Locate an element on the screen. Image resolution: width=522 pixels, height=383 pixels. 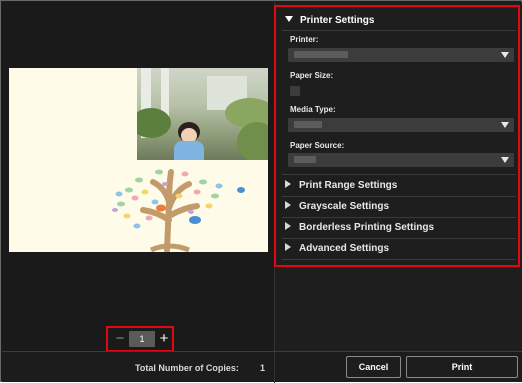
section-borderless: Borderless Printing Settings is located at coordinates (400, 228).